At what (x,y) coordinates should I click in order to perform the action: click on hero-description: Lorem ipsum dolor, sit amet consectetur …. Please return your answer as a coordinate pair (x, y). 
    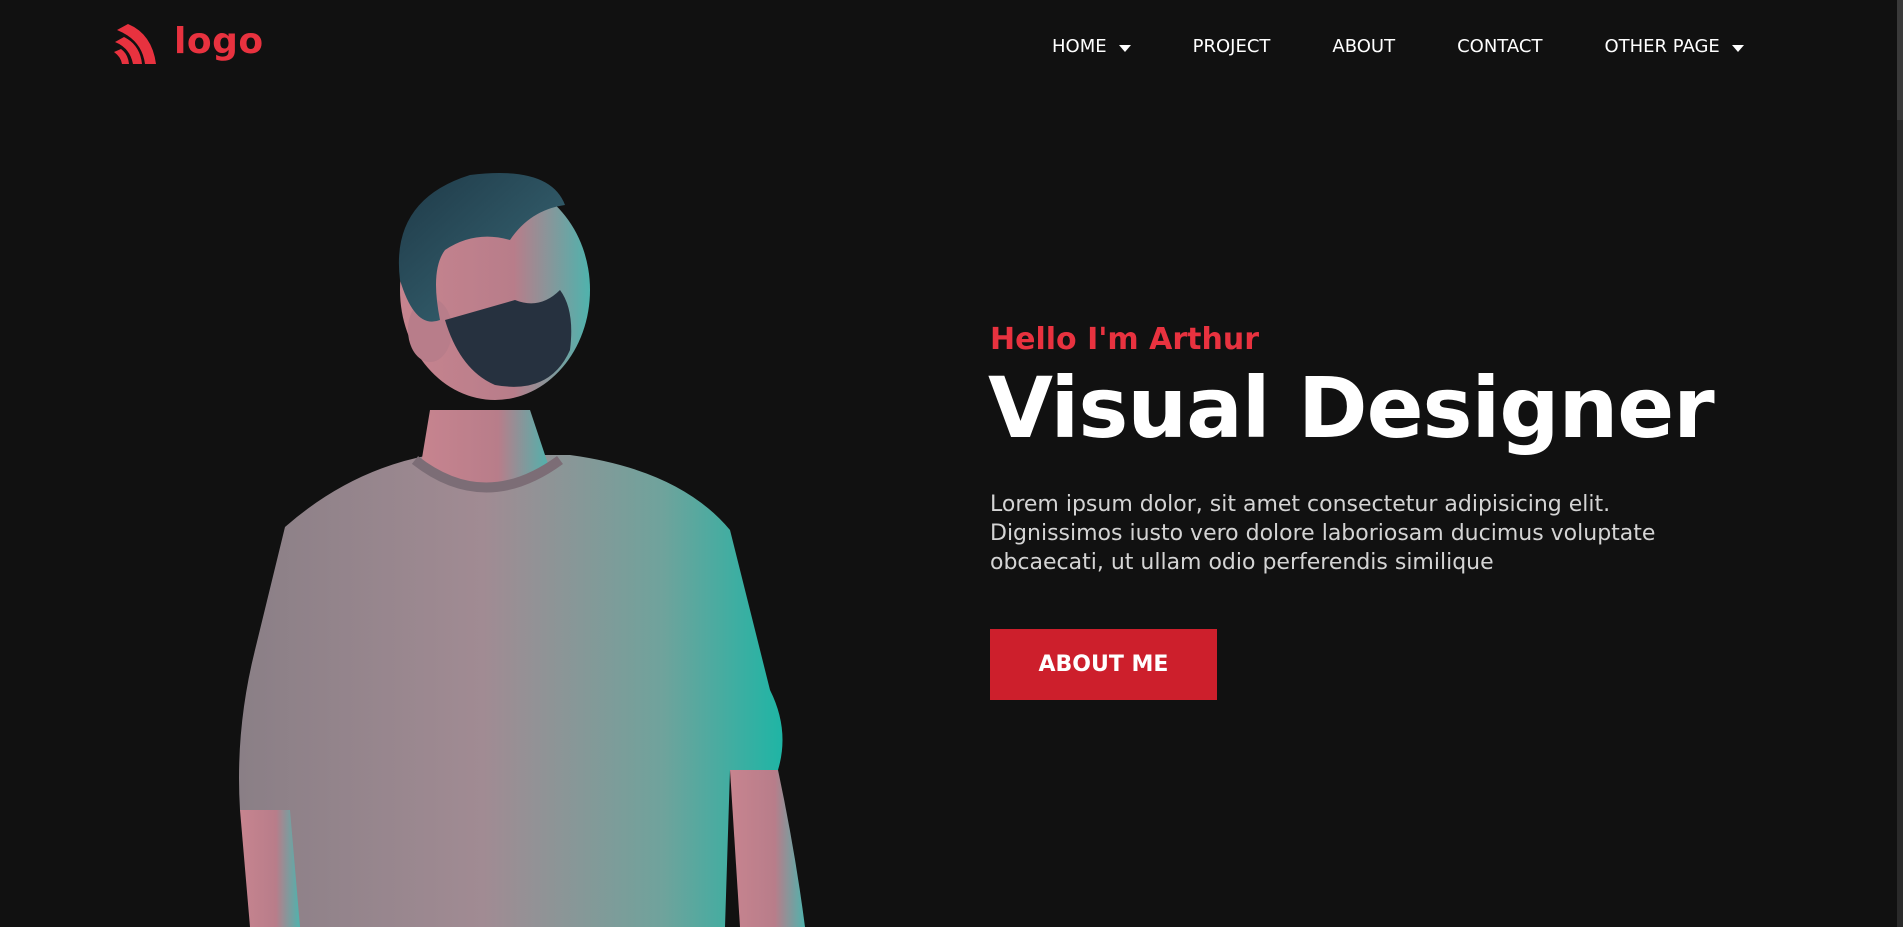
    Looking at the image, I should click on (1323, 533).